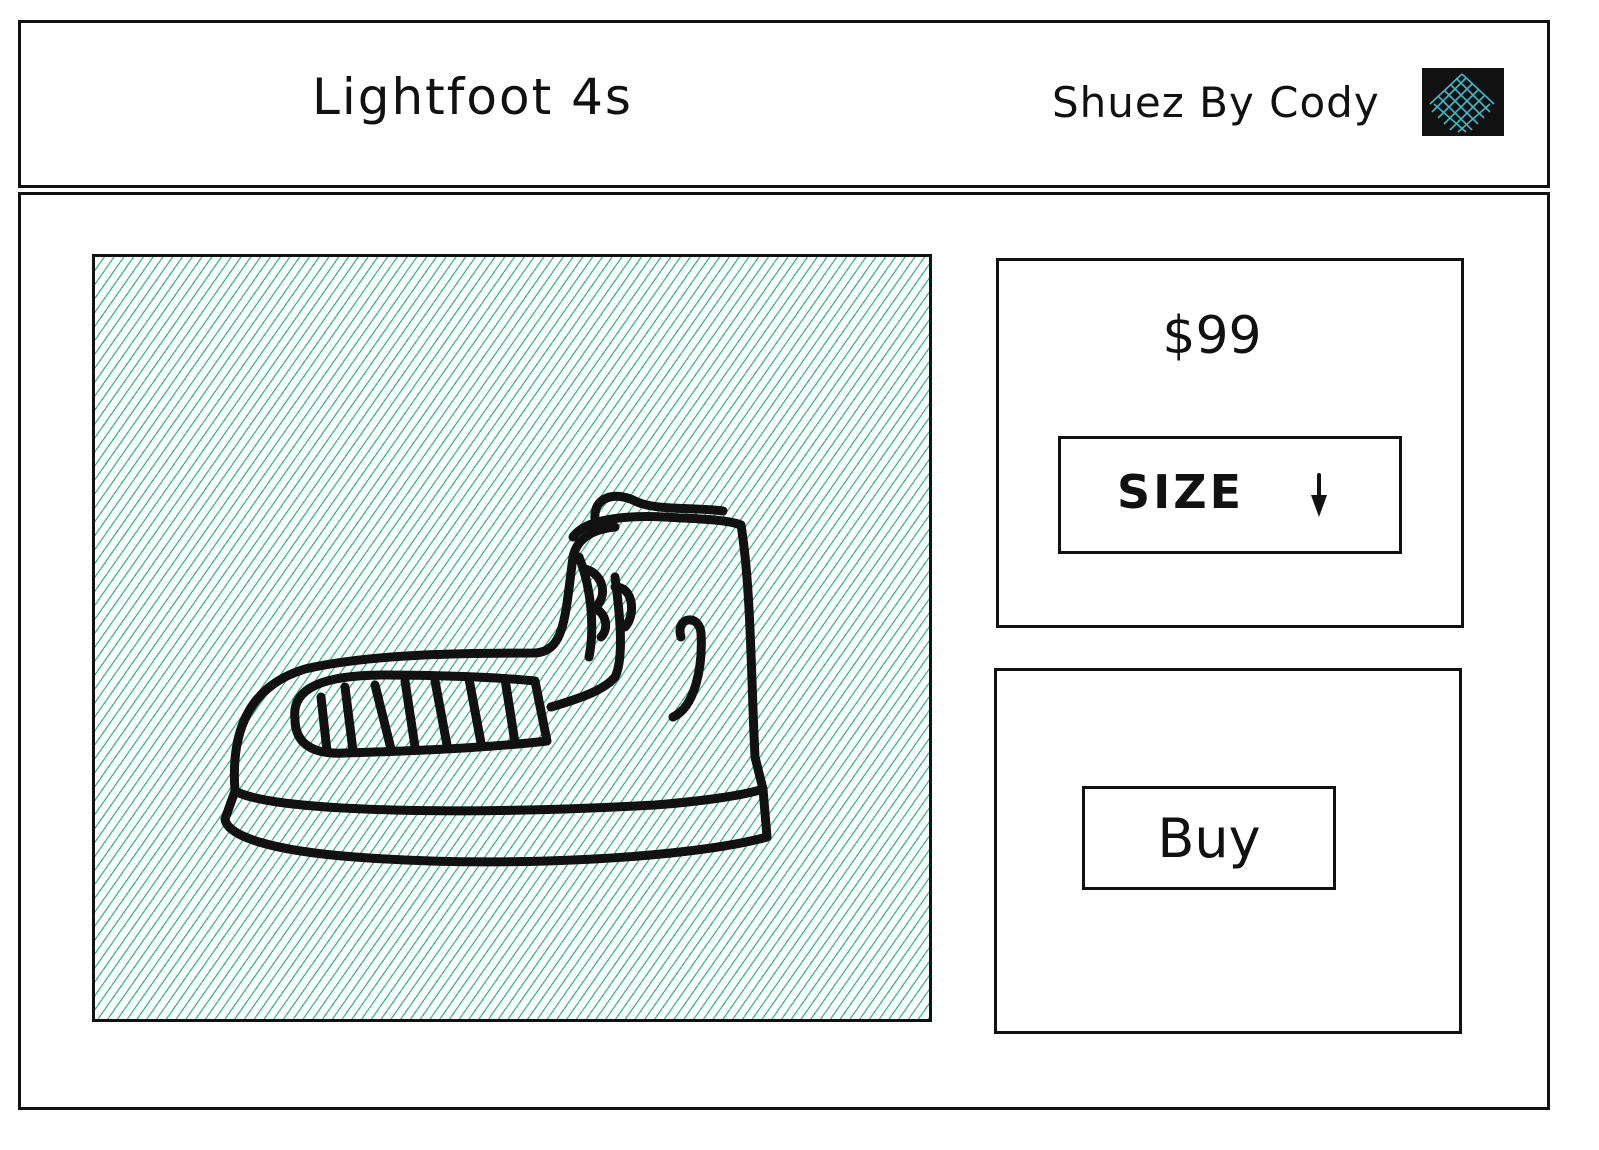  What do you see at coordinates (1212, 336) in the screenshot?
I see `price-label: $99` at bounding box center [1212, 336].